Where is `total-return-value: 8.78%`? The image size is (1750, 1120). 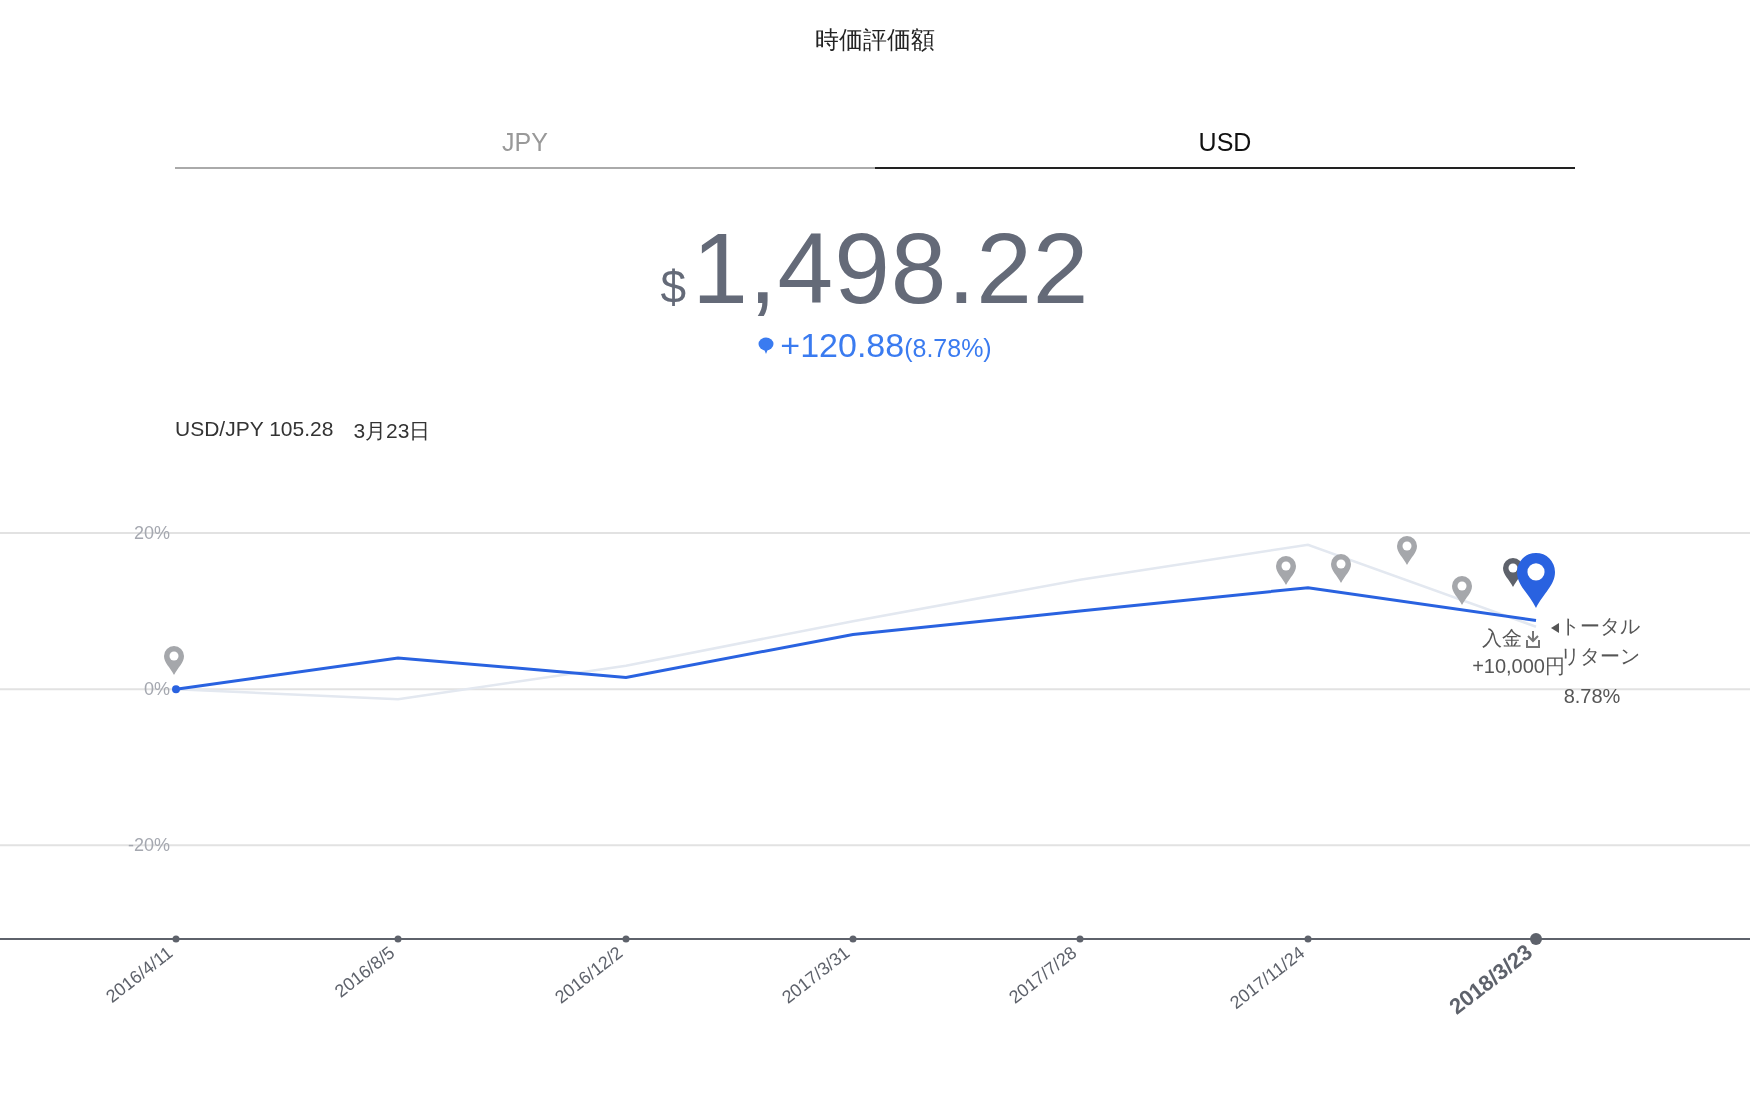 total-return-value: 8.78% is located at coordinates (1592, 696).